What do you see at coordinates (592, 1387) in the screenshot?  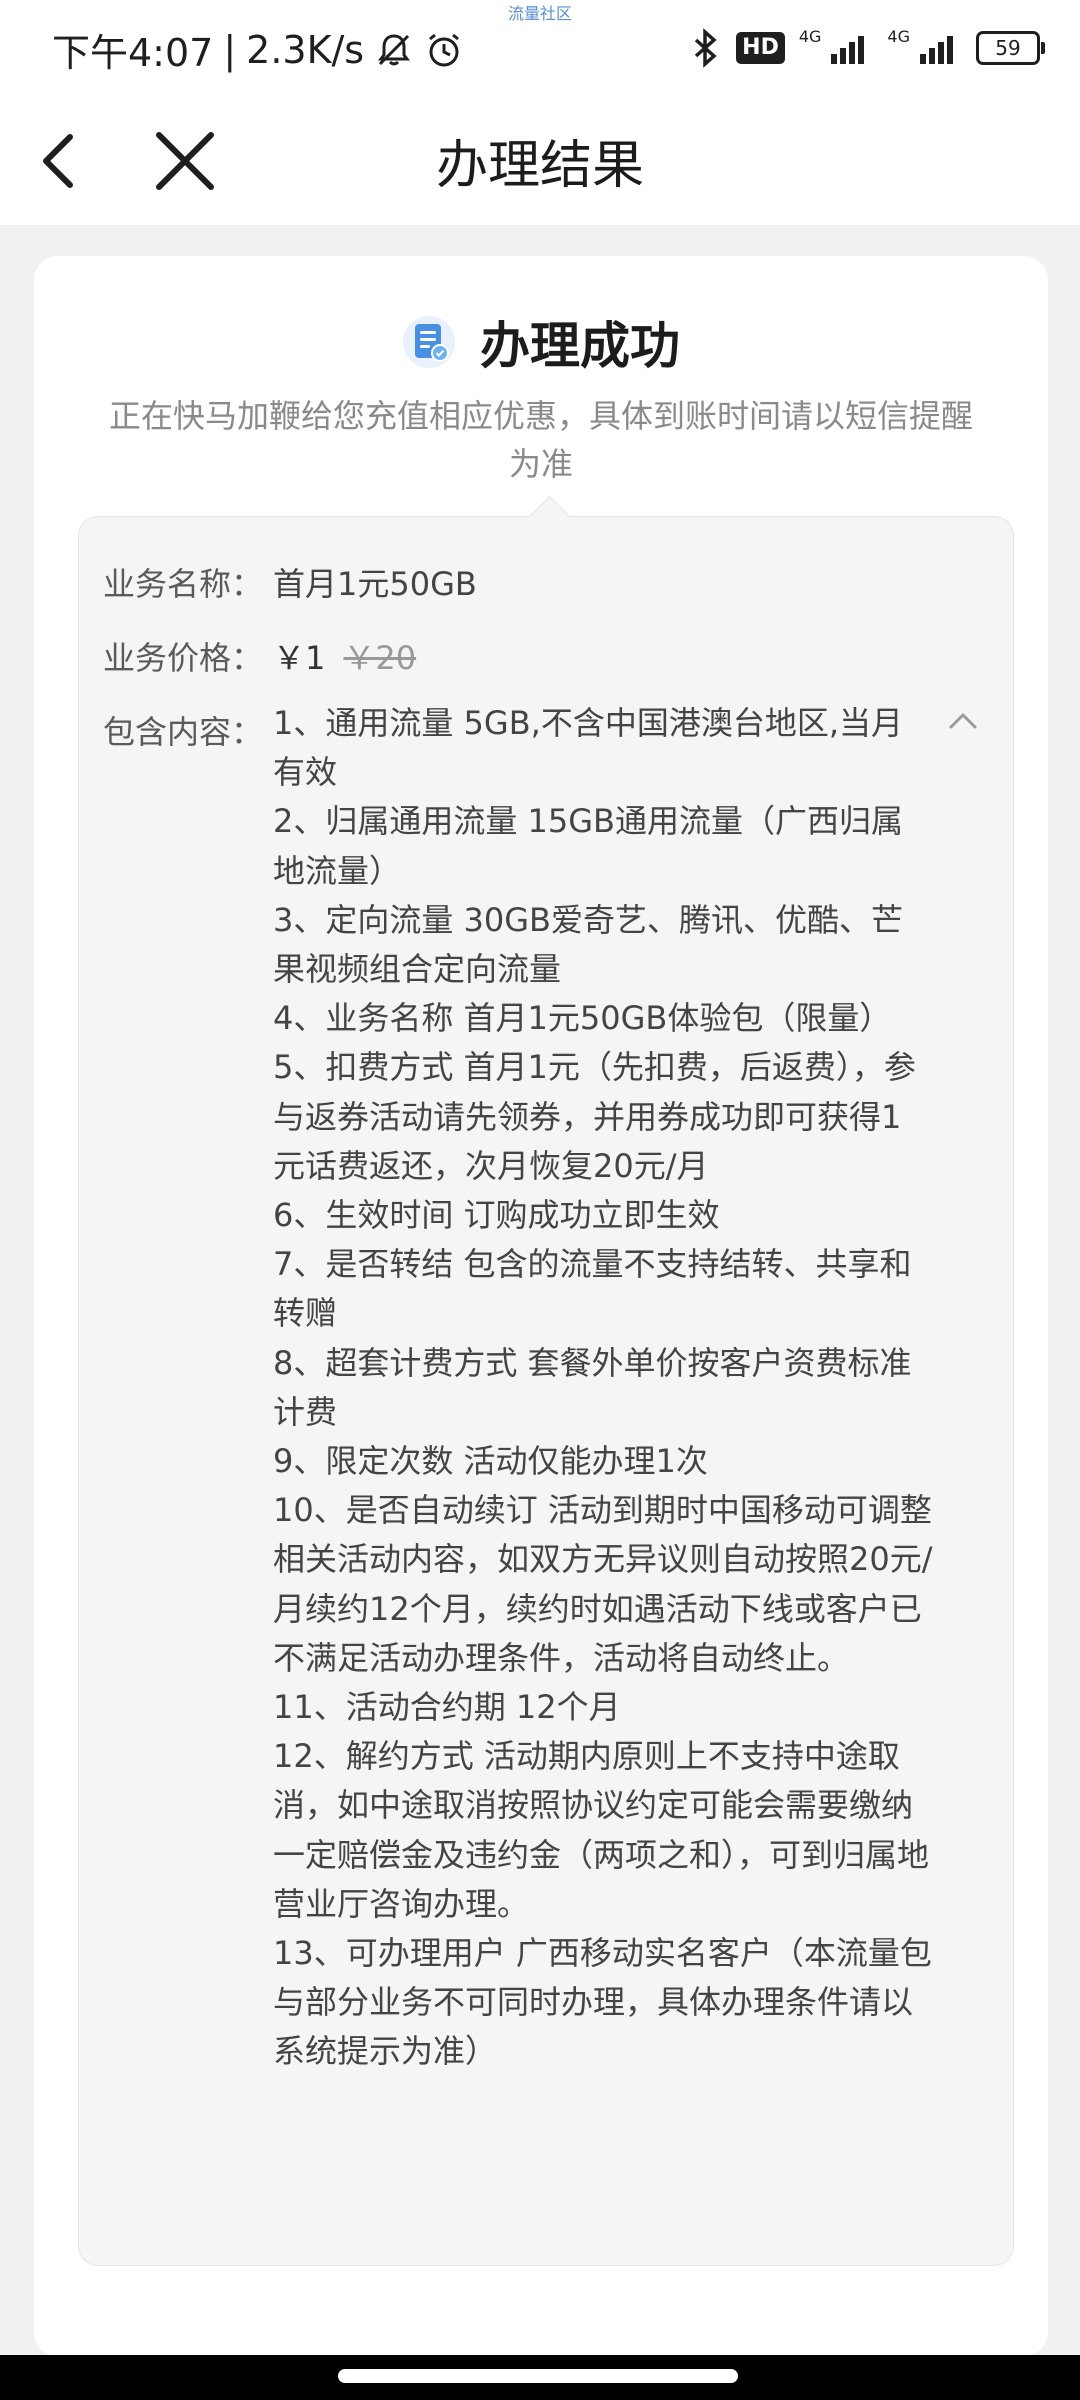 I see `list-item: 8、超套计费方式 套餐外单价按客户资费标准计费` at bounding box center [592, 1387].